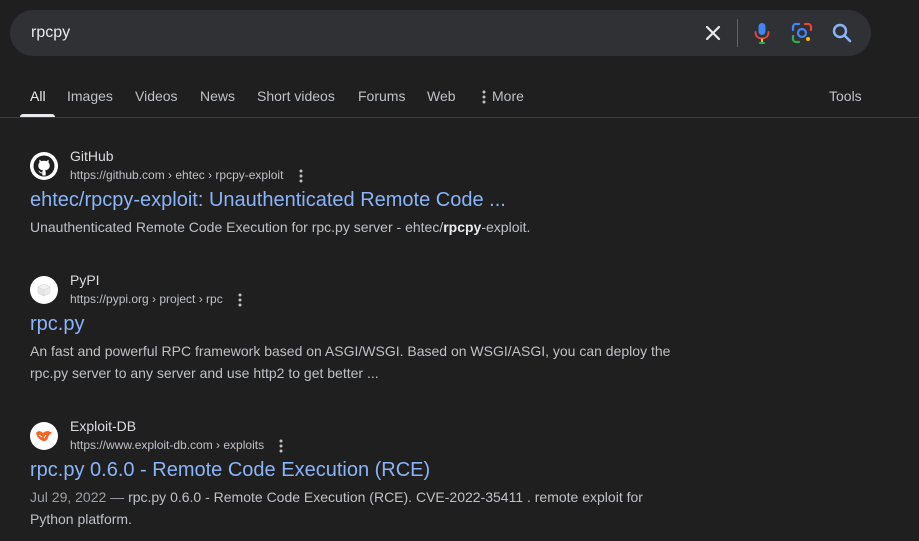 The width and height of the screenshot is (919, 541). Describe the element at coordinates (296, 96) in the screenshot. I see `tab-short-videos: Short videos` at that location.